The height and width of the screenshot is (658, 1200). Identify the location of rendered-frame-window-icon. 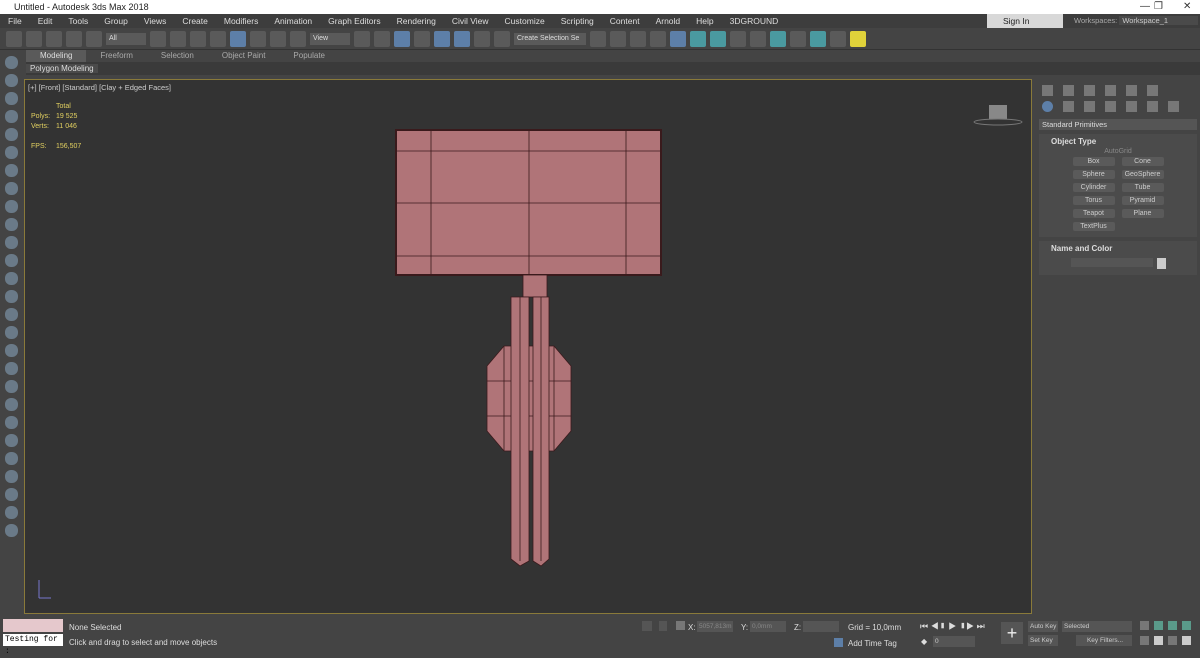
(778, 38).